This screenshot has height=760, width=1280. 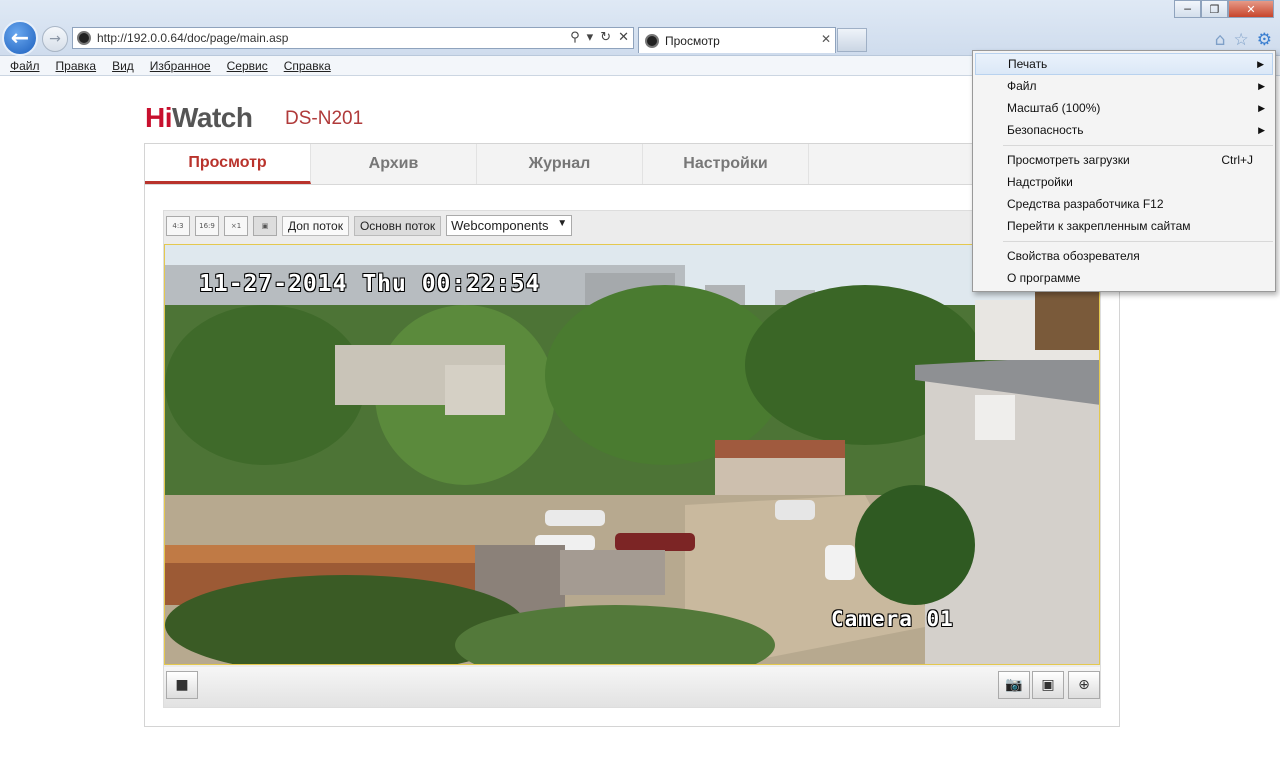 I want to click on favorites-star-icon: ☆, so click(x=1241, y=40).